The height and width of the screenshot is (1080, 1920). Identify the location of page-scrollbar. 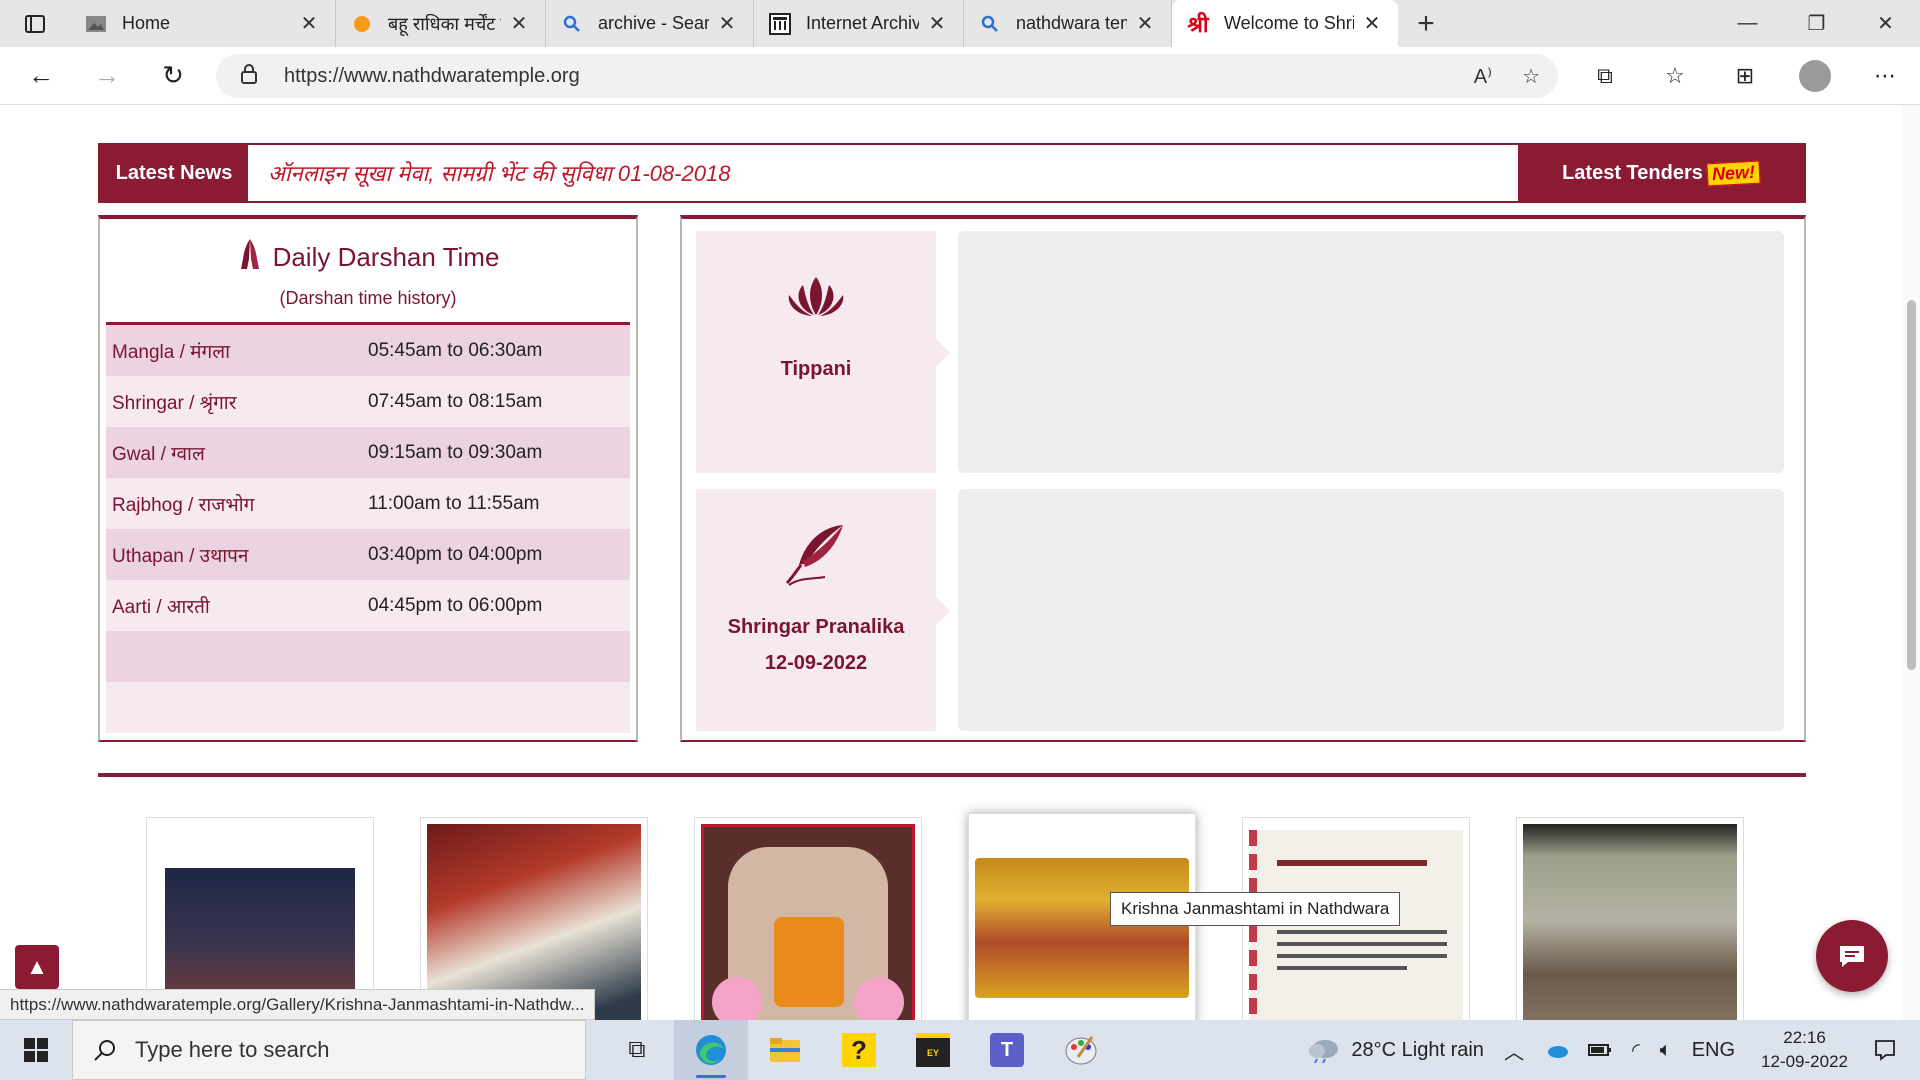
(1911, 562).